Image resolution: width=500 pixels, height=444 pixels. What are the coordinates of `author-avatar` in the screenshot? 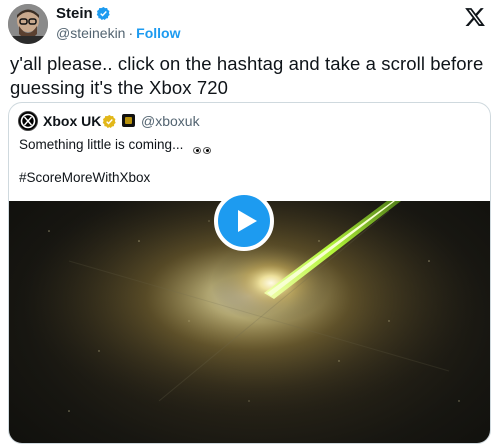 It's located at (28, 24).